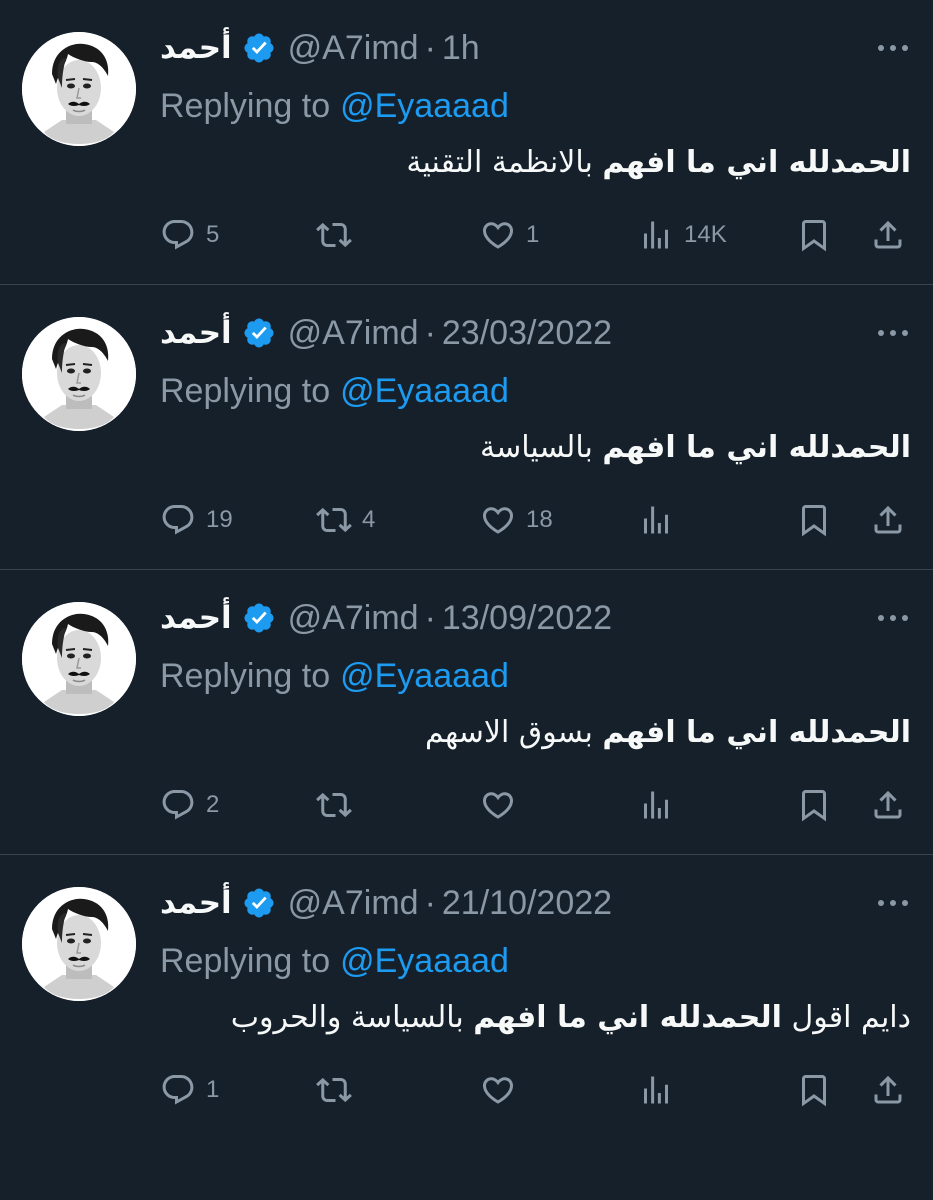 The height and width of the screenshot is (1200, 933). What do you see at coordinates (527, 618) in the screenshot?
I see `timestamp: 13/09/2022` at bounding box center [527, 618].